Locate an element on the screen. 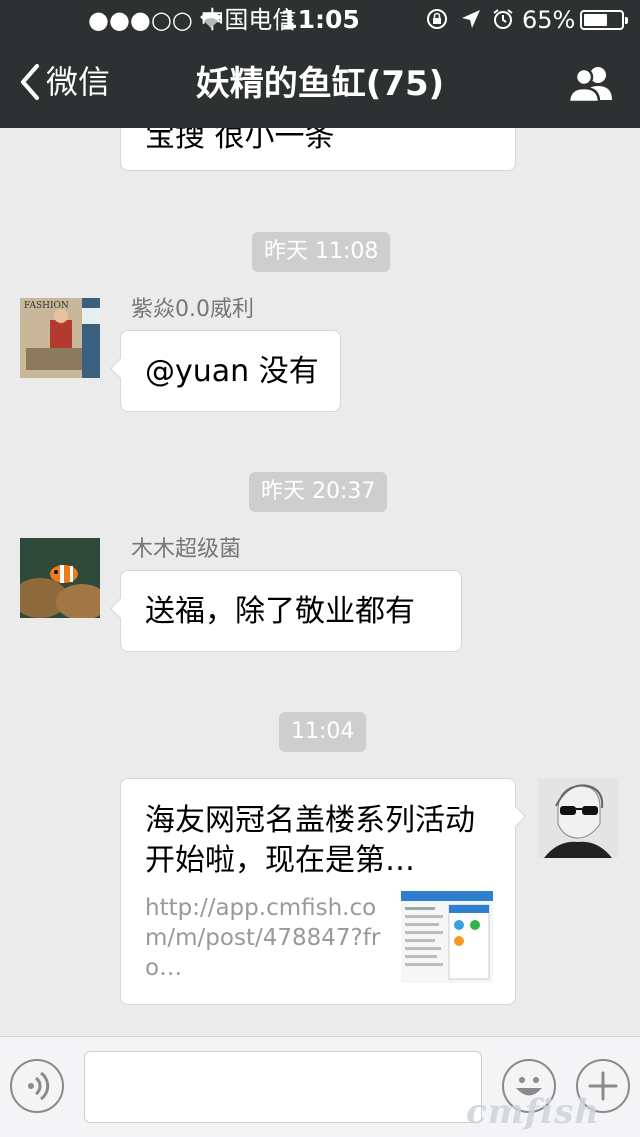 The height and width of the screenshot is (1137, 640). clownfish-avatar is located at coordinates (60, 578).